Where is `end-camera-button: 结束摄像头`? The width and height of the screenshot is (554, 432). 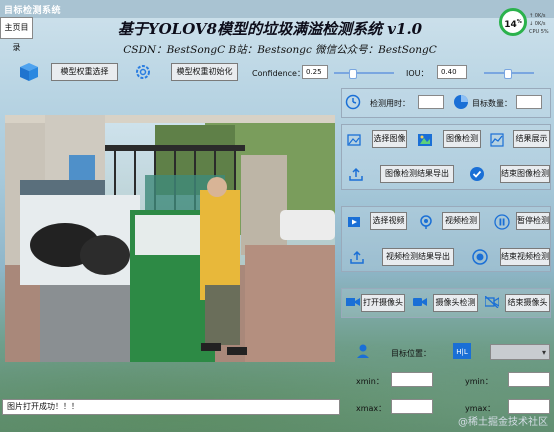
end-camera-button: 结束摄像头 is located at coordinates (527, 303).